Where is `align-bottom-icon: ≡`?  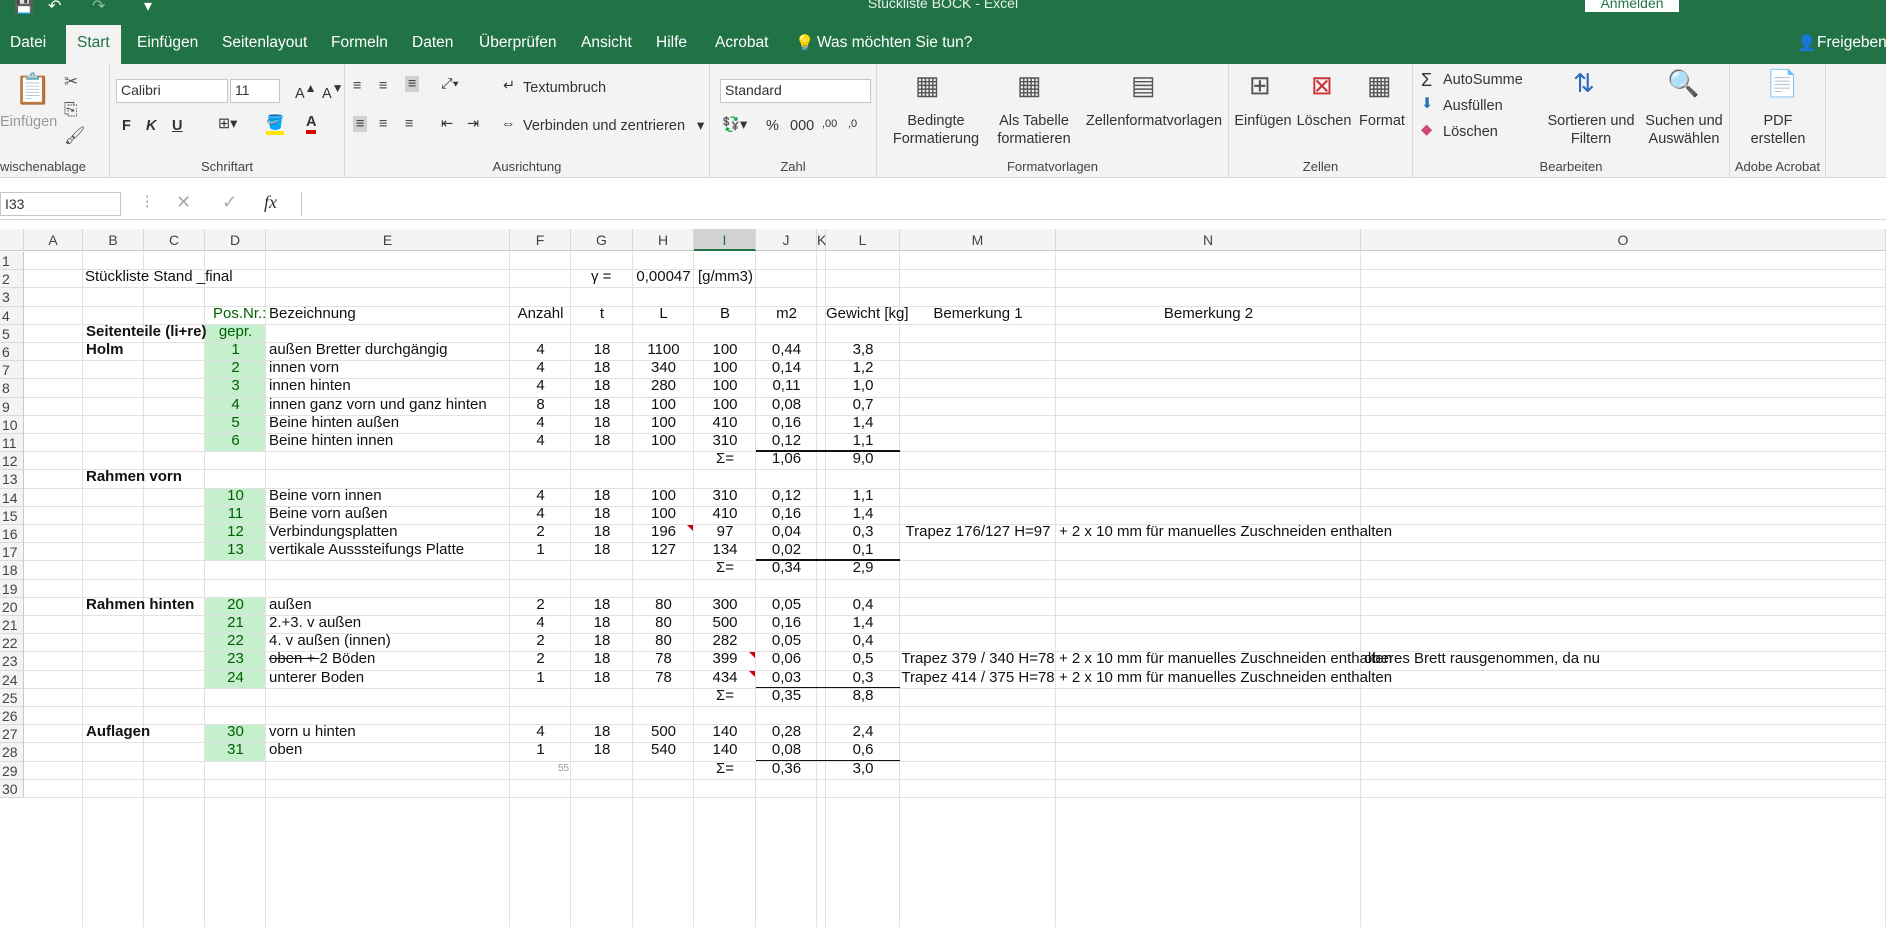 align-bottom-icon: ≡ is located at coordinates (412, 84).